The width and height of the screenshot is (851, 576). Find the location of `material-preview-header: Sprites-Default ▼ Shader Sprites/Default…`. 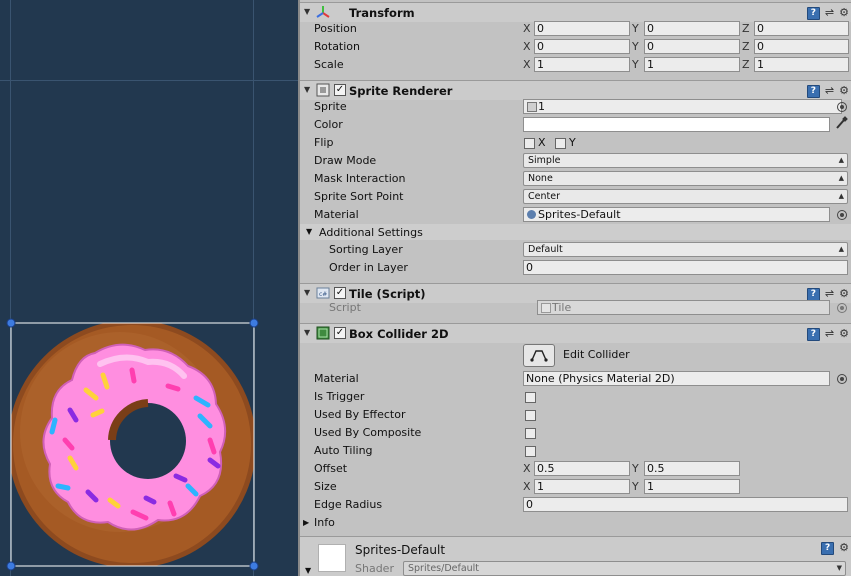

material-preview-header: Sprites-Default ▼ Shader Sprites/Default… is located at coordinates (575, 556).